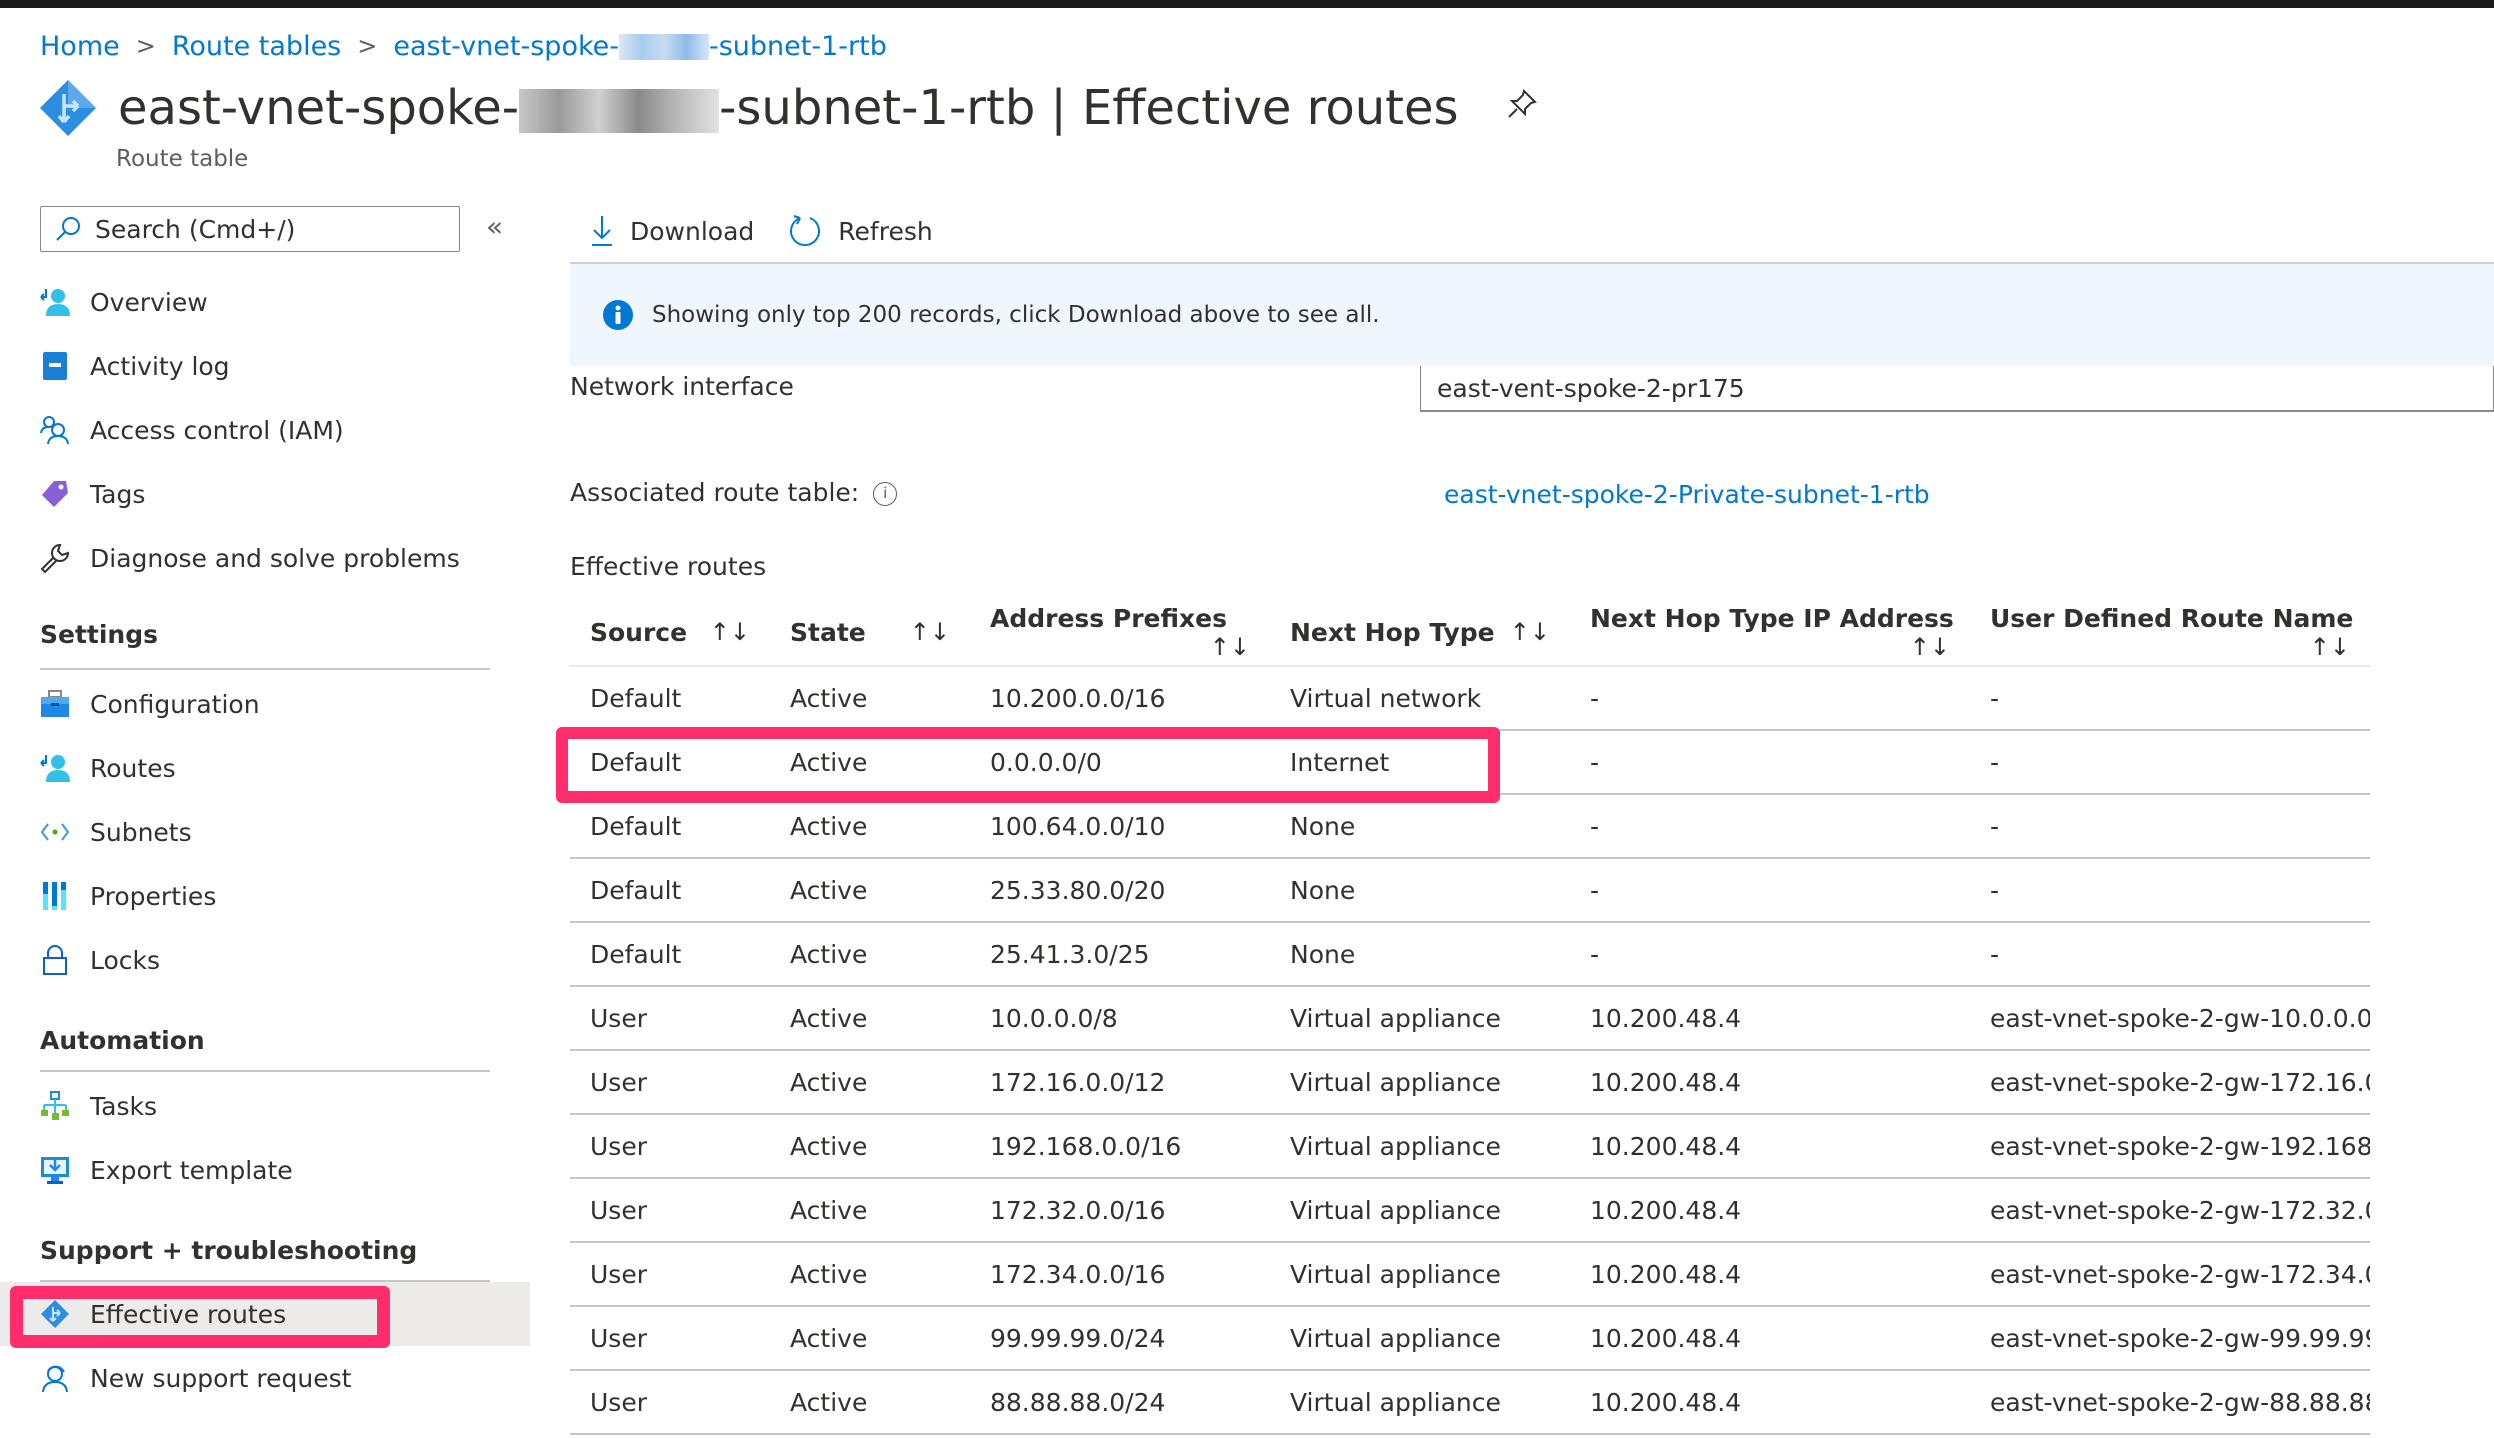  I want to click on tag-icon, so click(55, 494).